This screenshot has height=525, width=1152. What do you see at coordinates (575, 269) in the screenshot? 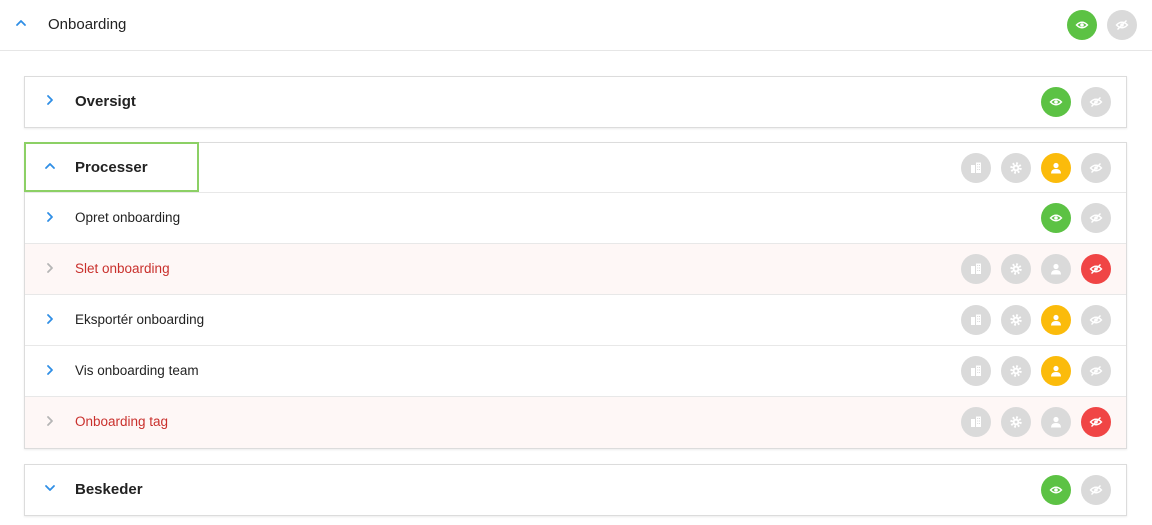
I see `list-item: Slet onboarding` at bounding box center [575, 269].